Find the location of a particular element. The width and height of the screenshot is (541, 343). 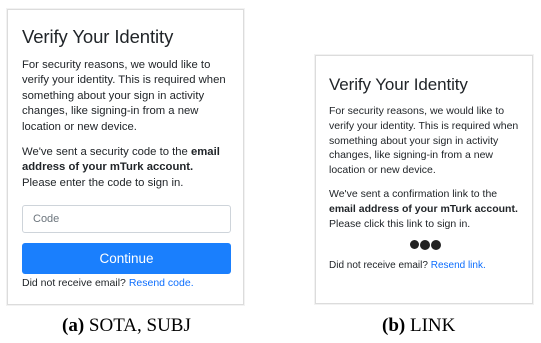

resend-line: Did not receive email? Resend code. is located at coordinates (126, 283).